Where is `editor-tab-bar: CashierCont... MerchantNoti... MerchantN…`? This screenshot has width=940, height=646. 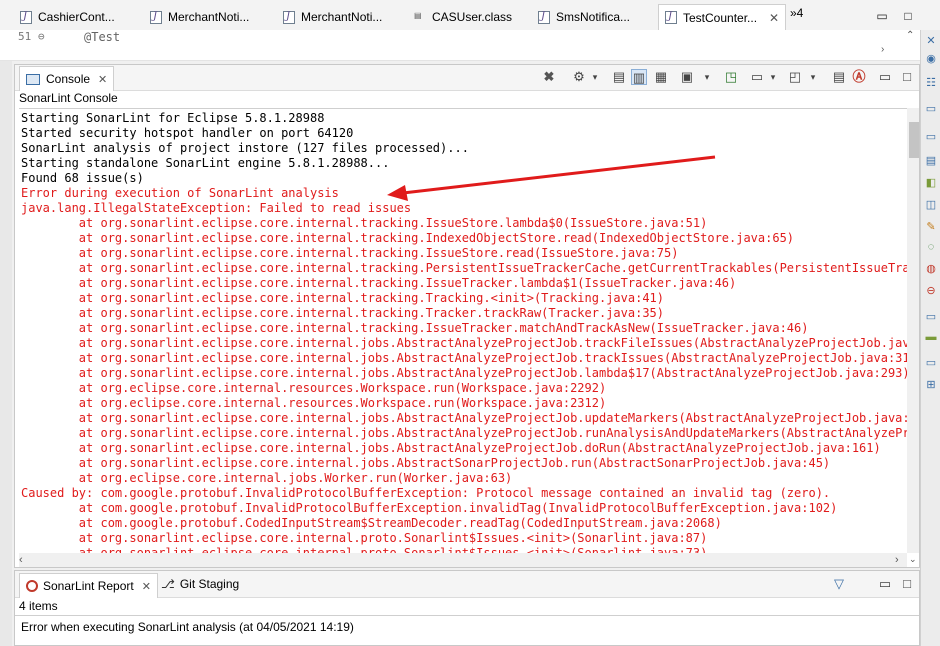 editor-tab-bar: CashierCont... MerchantNoti... MerchantN… is located at coordinates (470, 15).